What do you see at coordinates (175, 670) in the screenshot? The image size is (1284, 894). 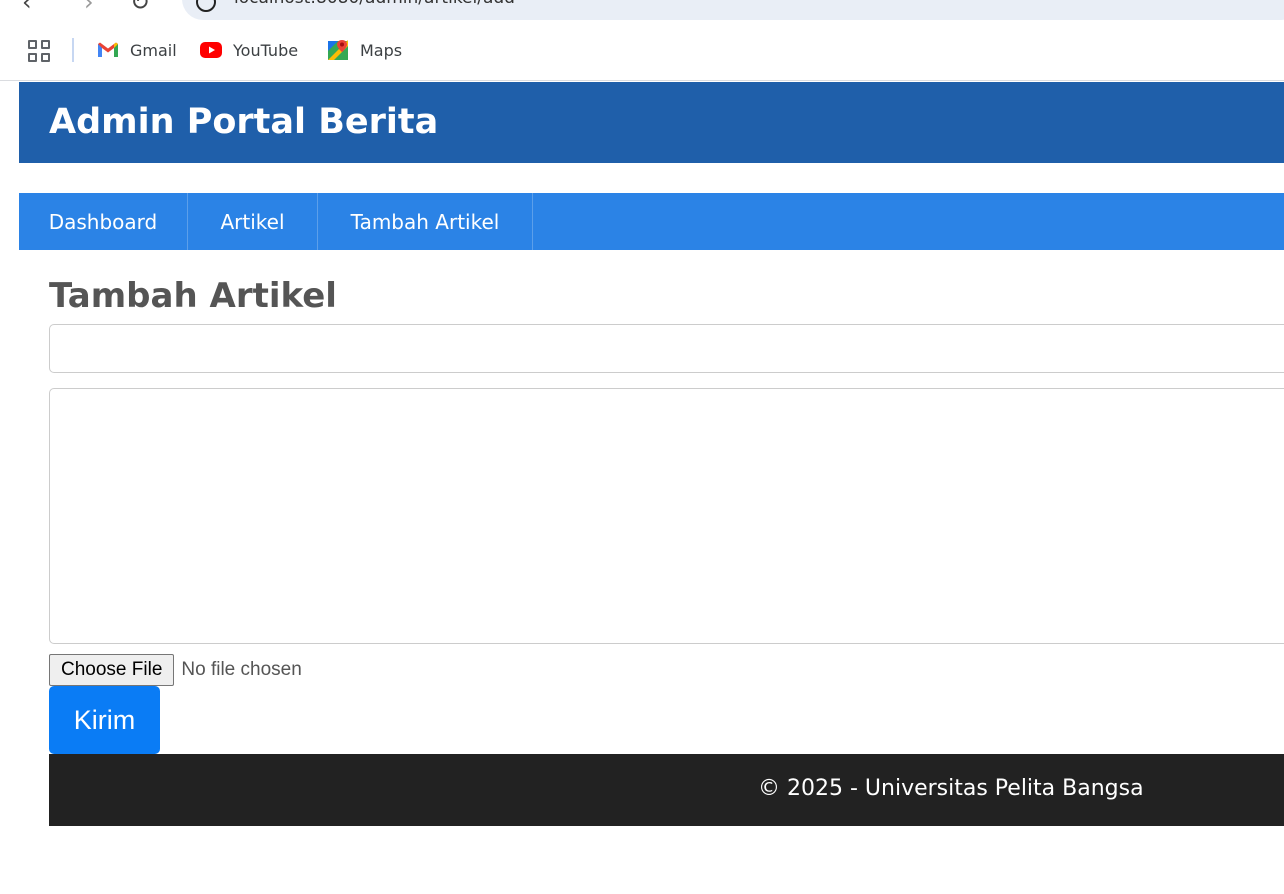 I see `file-upload: Choose File No file chosen` at bounding box center [175, 670].